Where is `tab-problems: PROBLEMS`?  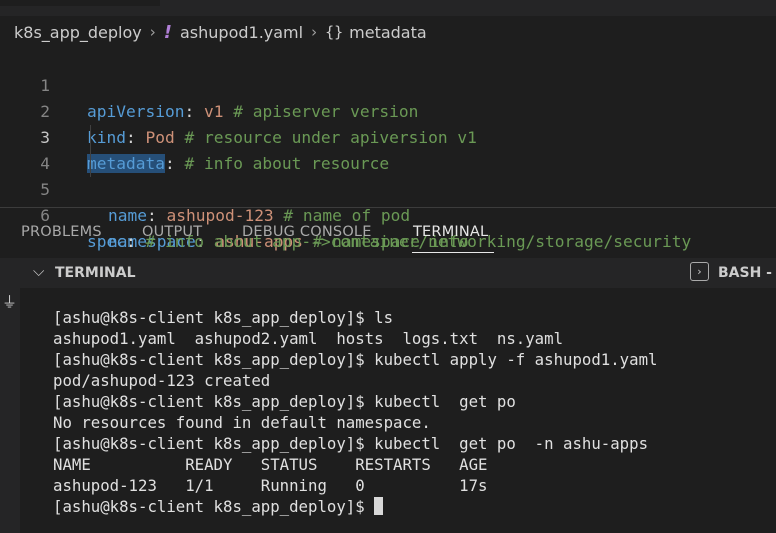
tab-problems: PROBLEMS is located at coordinates (61, 232).